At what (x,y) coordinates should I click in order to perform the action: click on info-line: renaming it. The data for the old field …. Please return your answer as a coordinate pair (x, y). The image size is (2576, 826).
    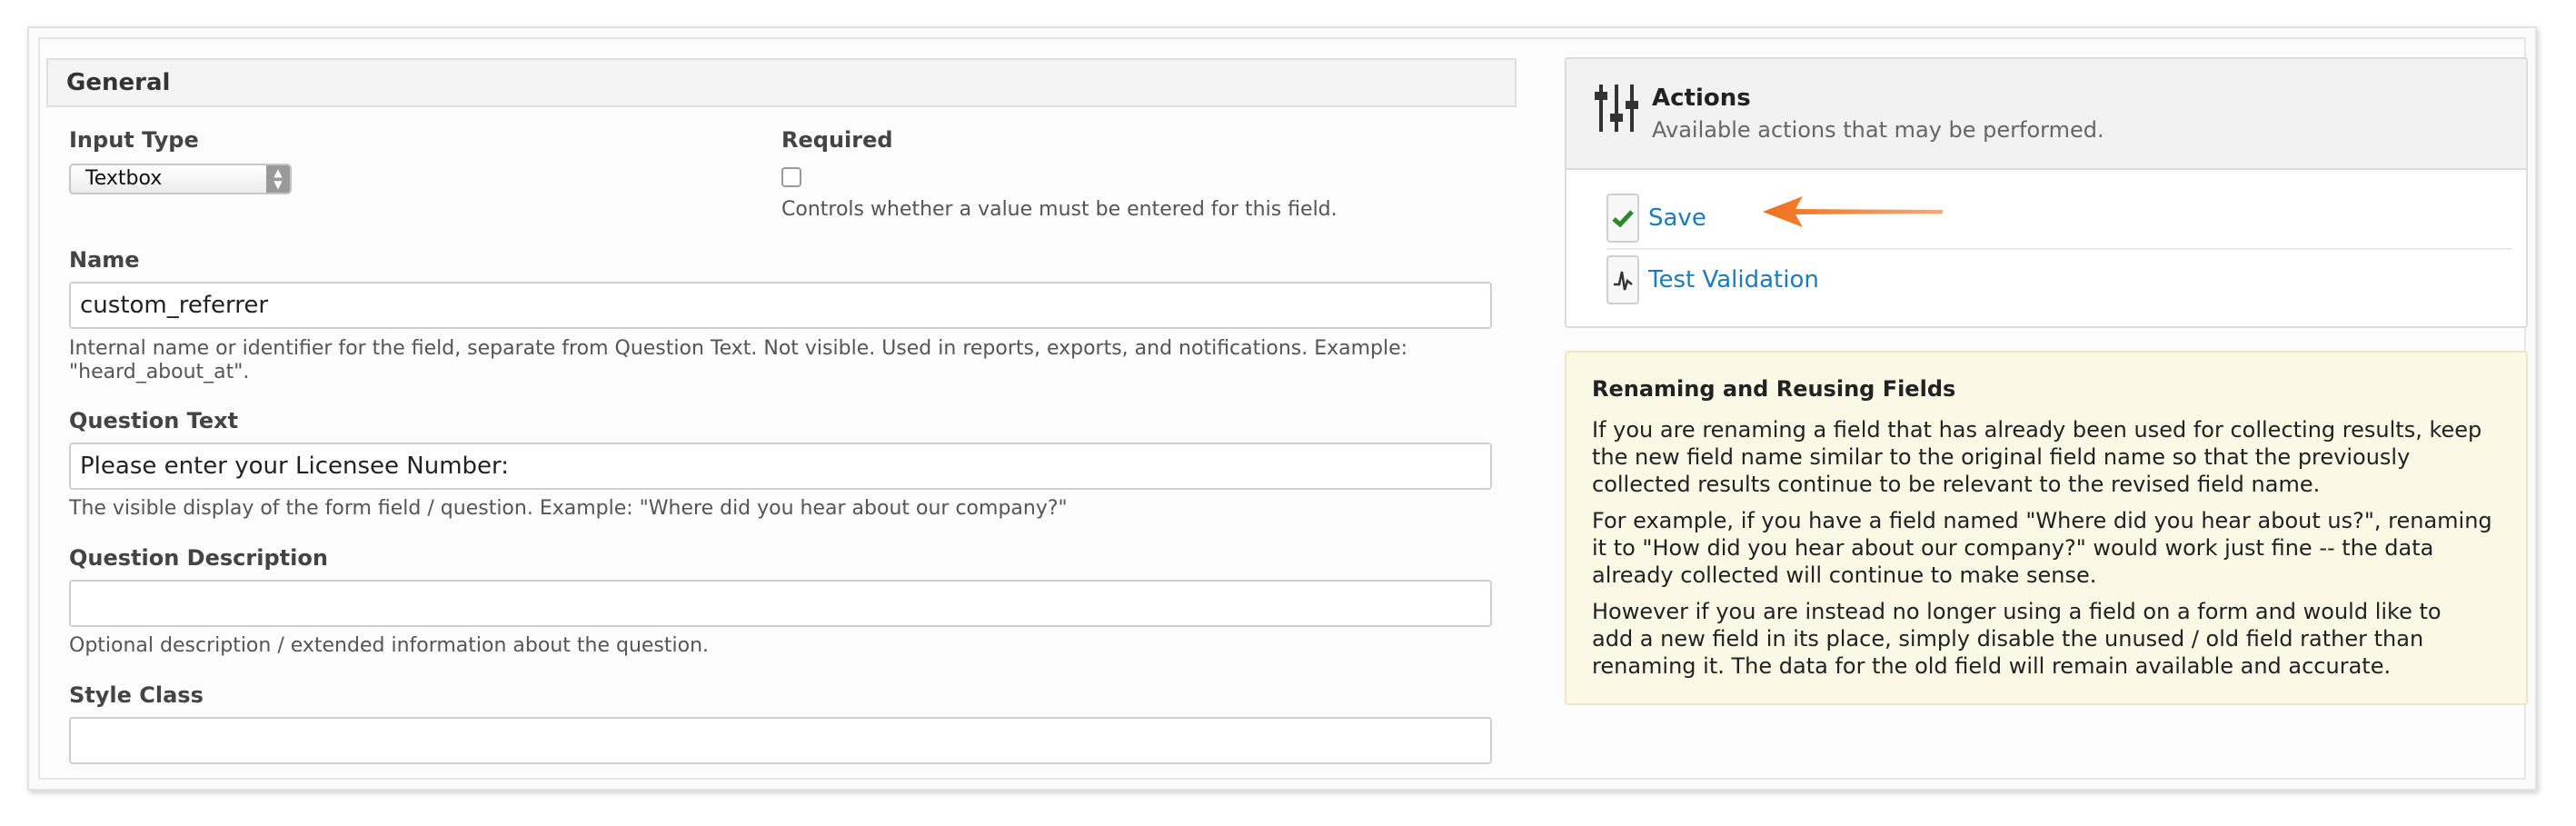
    Looking at the image, I should click on (1992, 666).